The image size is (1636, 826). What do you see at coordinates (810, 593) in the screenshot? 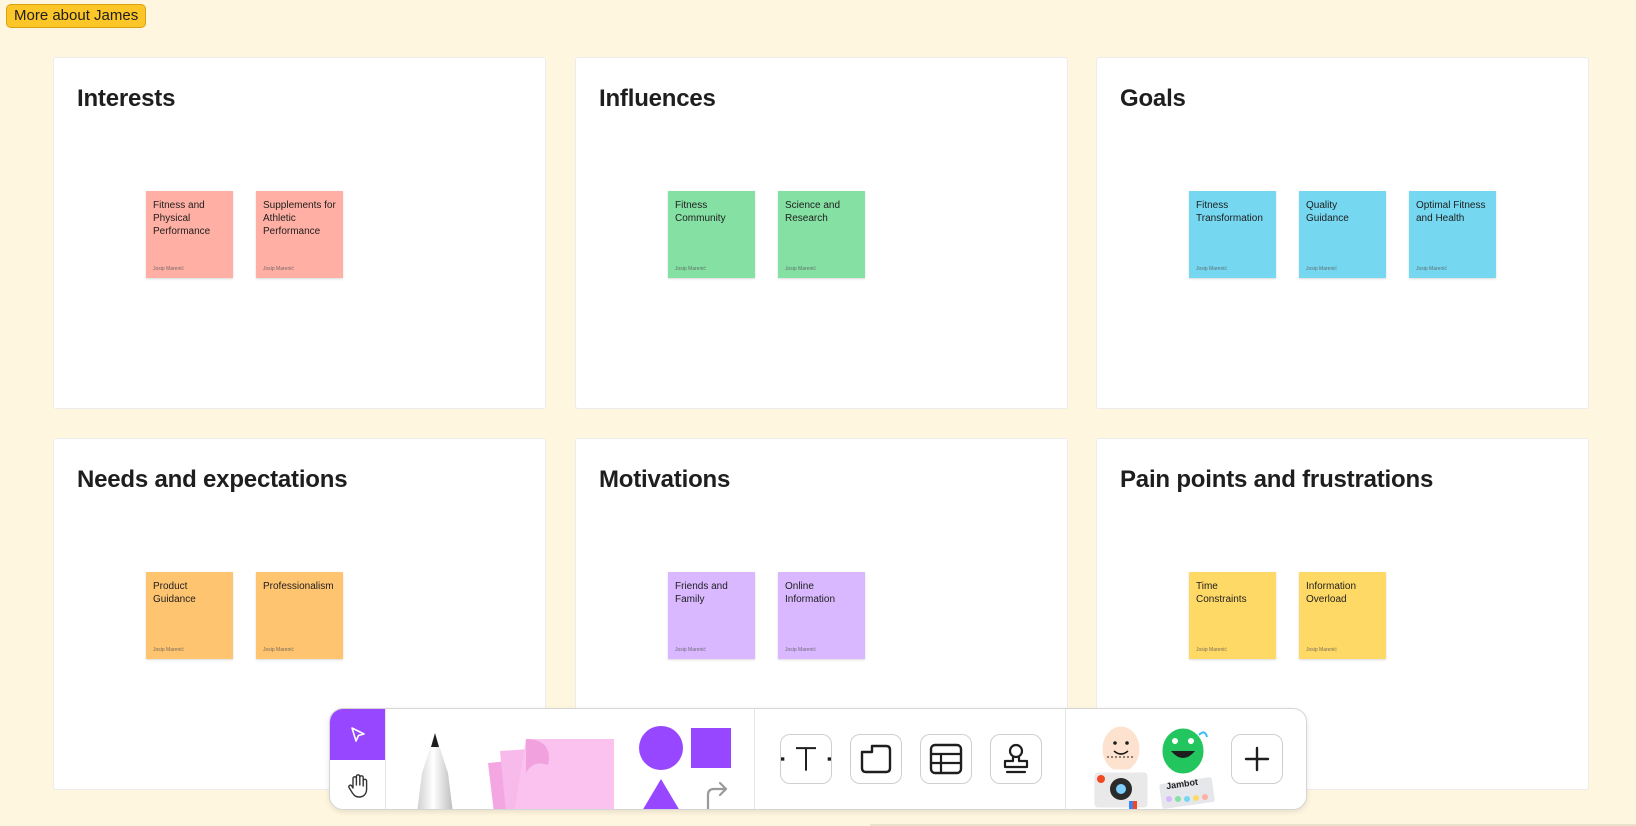
I see `sticky-text: Online Information` at bounding box center [810, 593].